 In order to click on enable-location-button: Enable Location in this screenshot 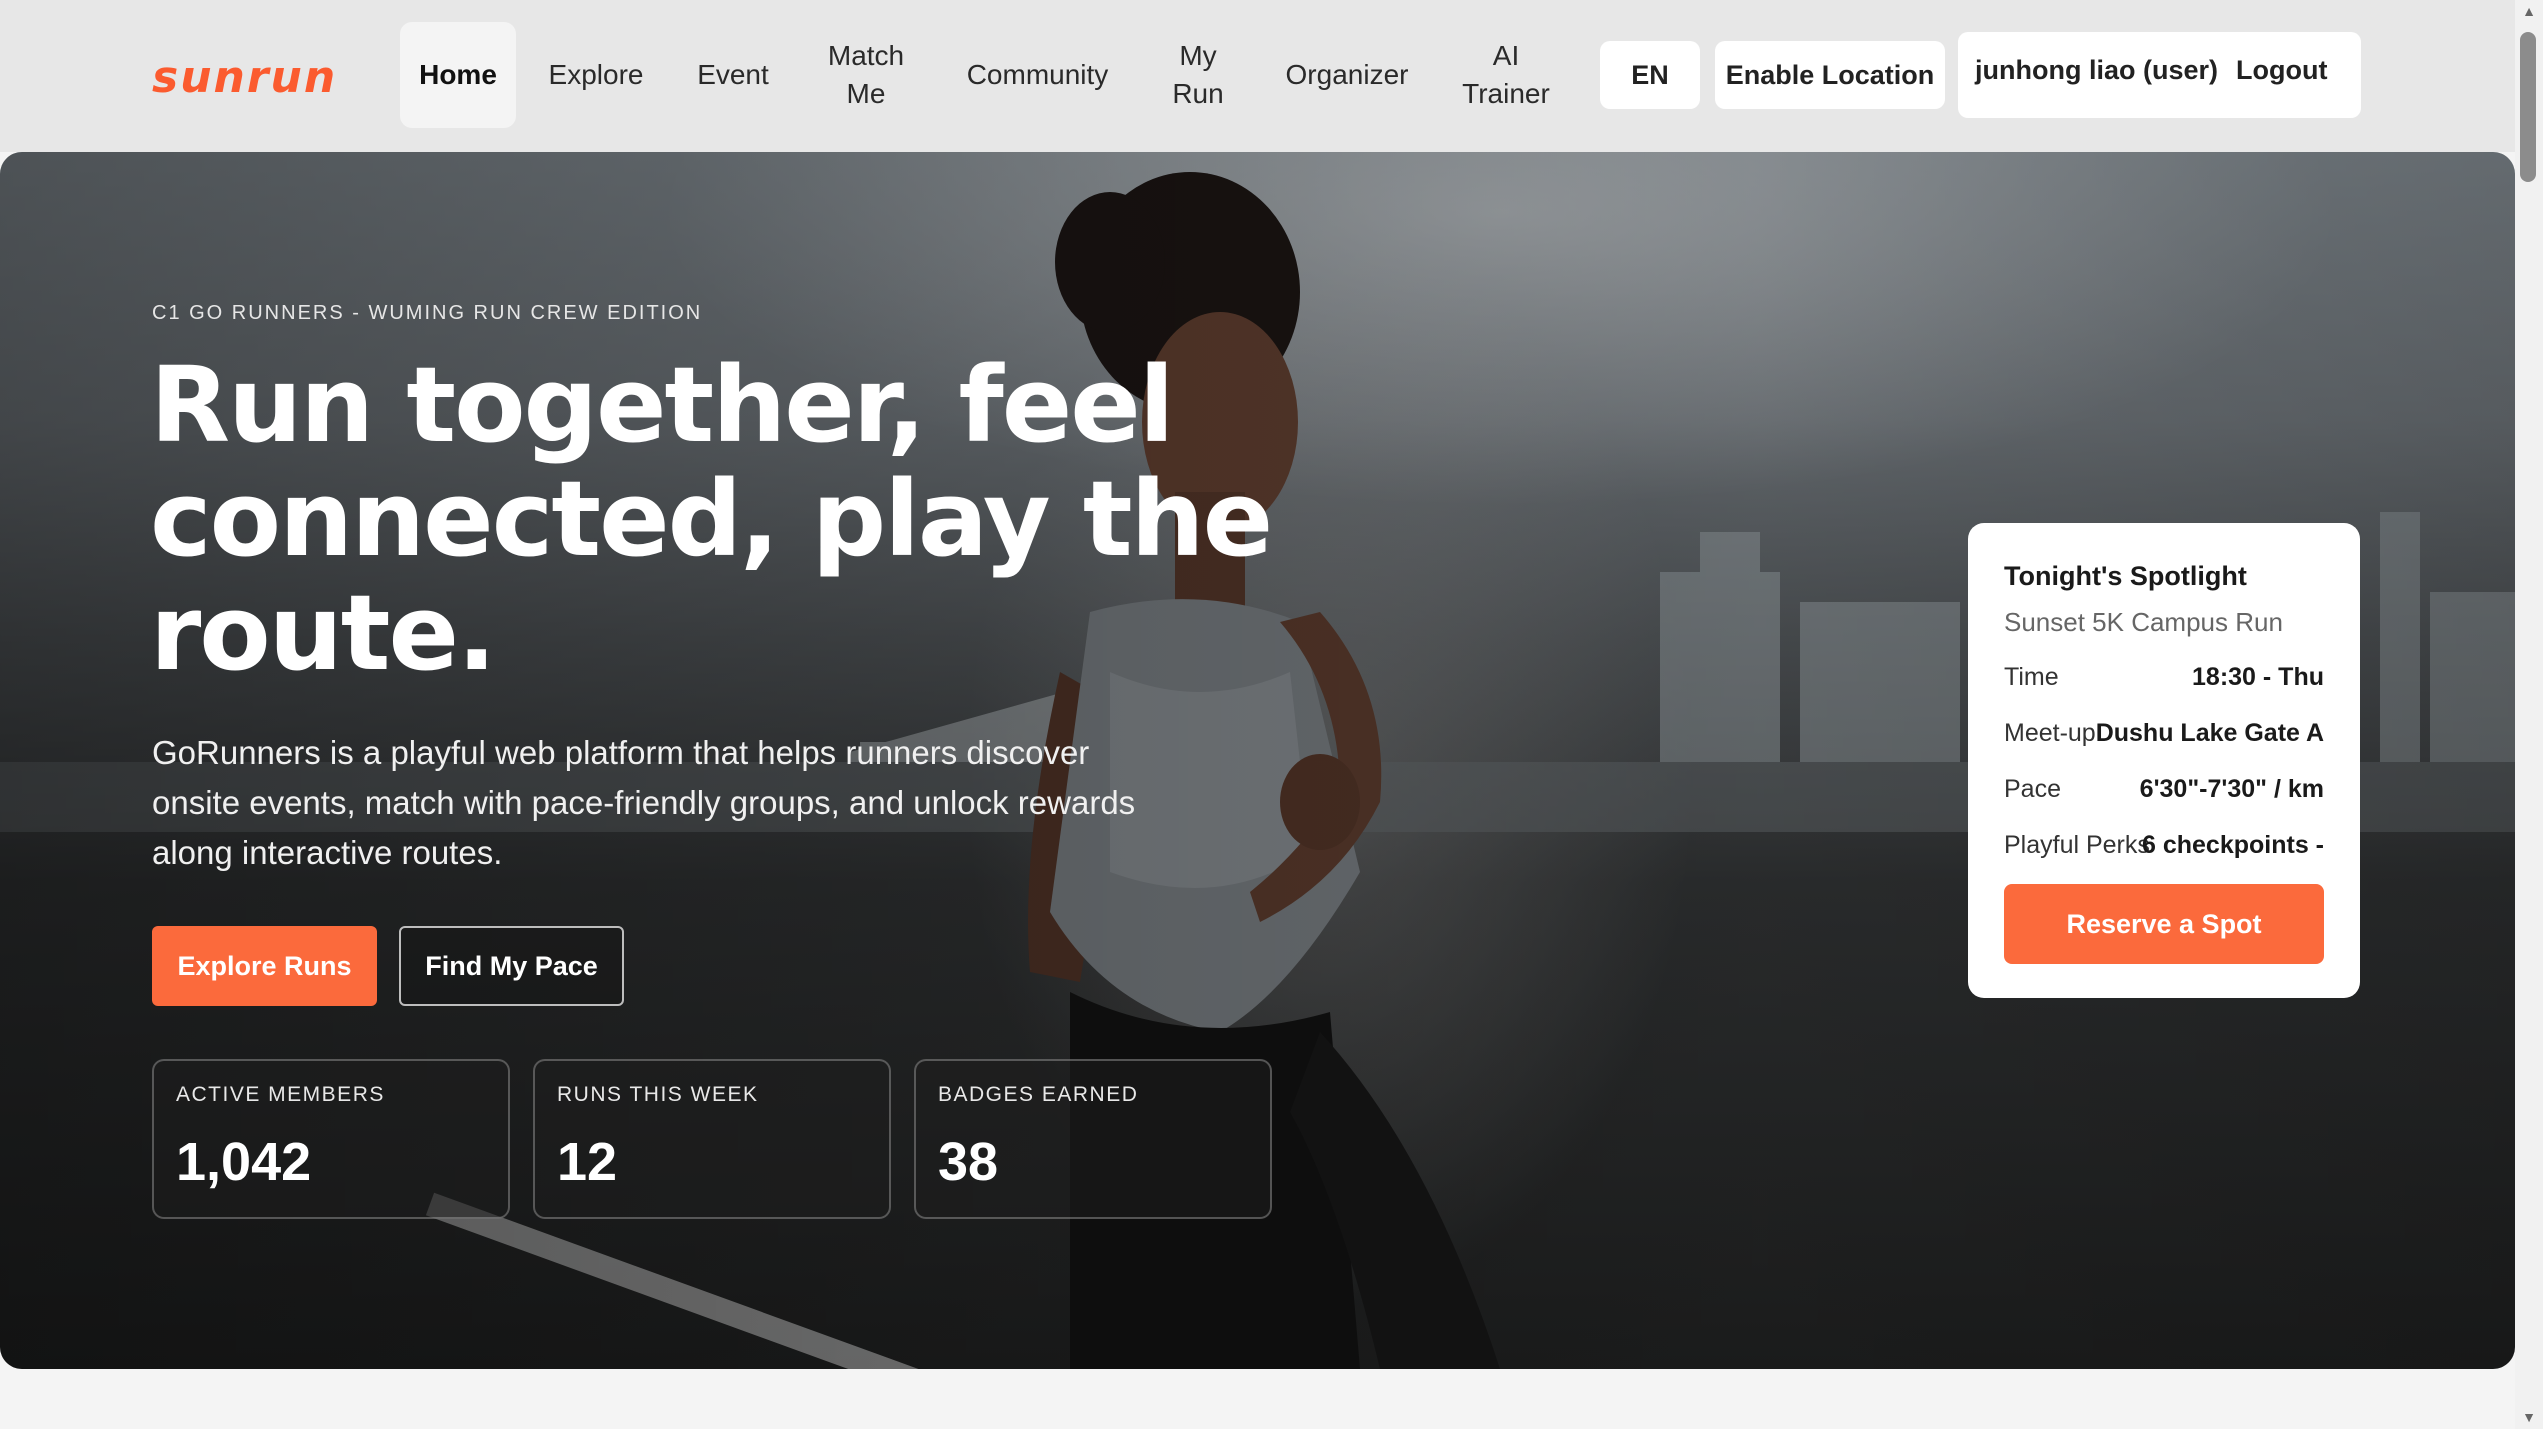, I will do `click(1830, 75)`.